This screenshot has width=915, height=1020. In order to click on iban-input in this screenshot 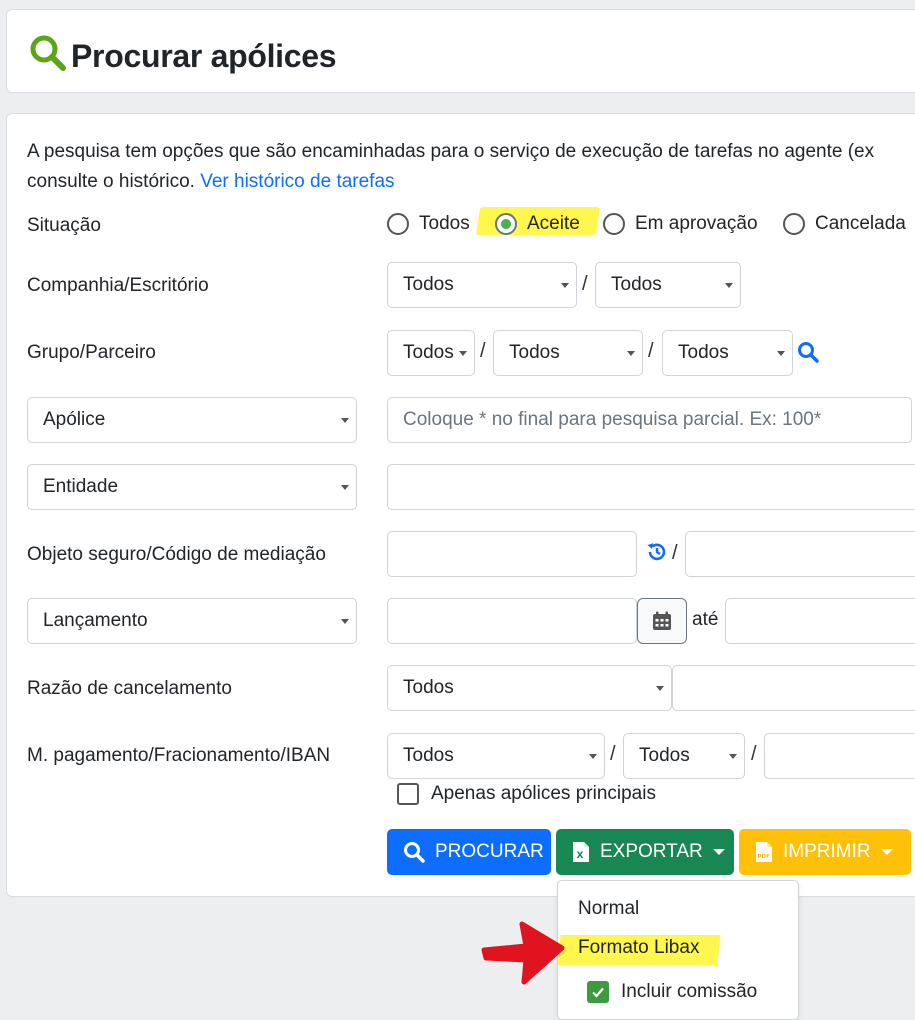, I will do `click(839, 756)`.